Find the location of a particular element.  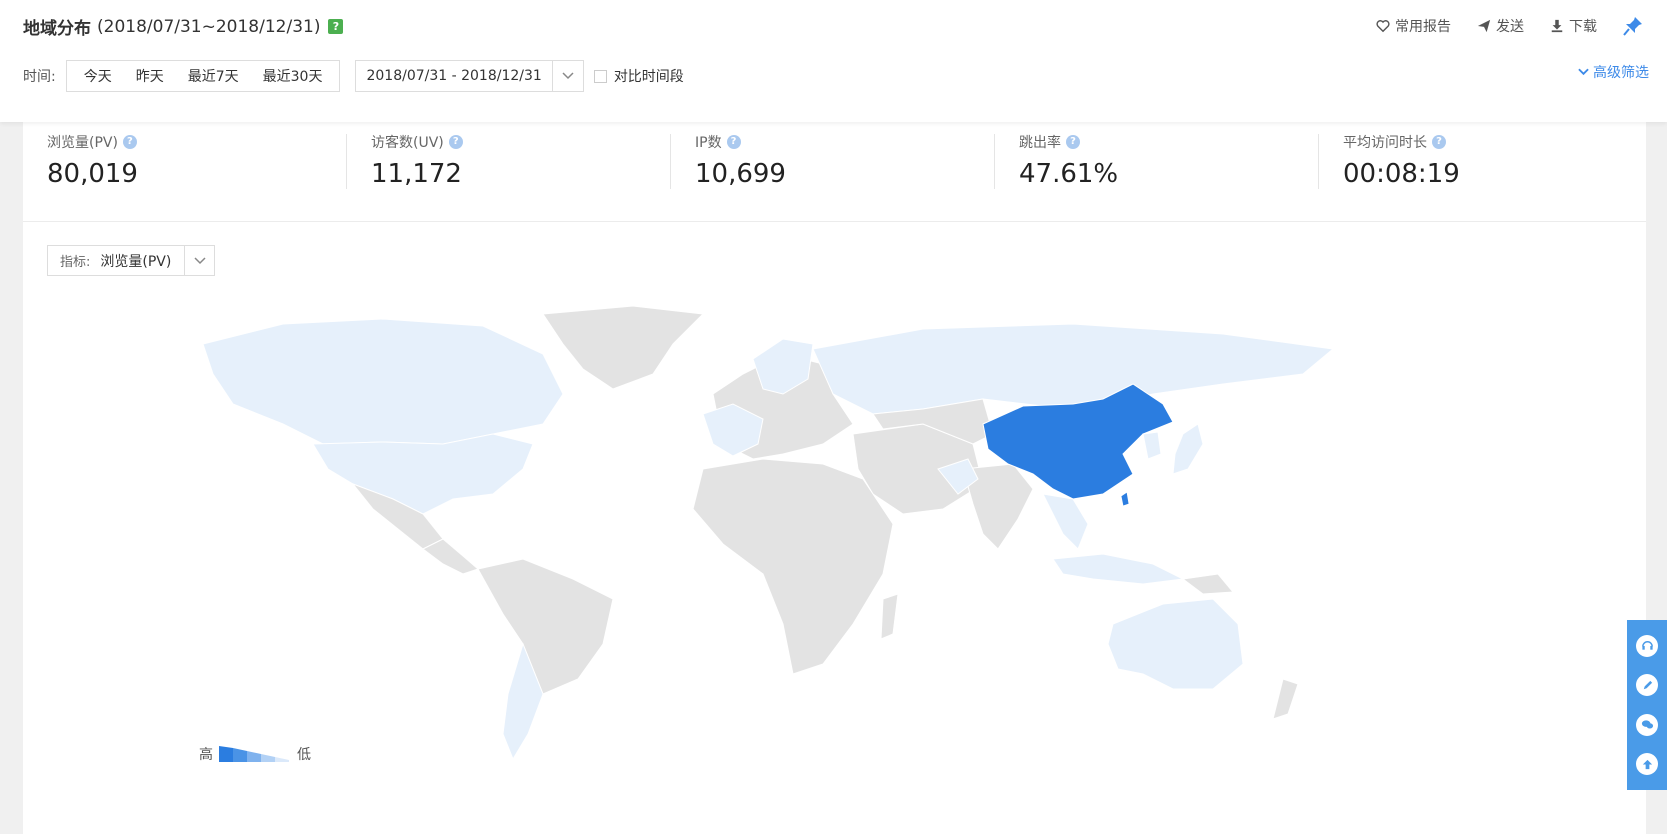

map-new-zealand is located at coordinates (1285, 699).